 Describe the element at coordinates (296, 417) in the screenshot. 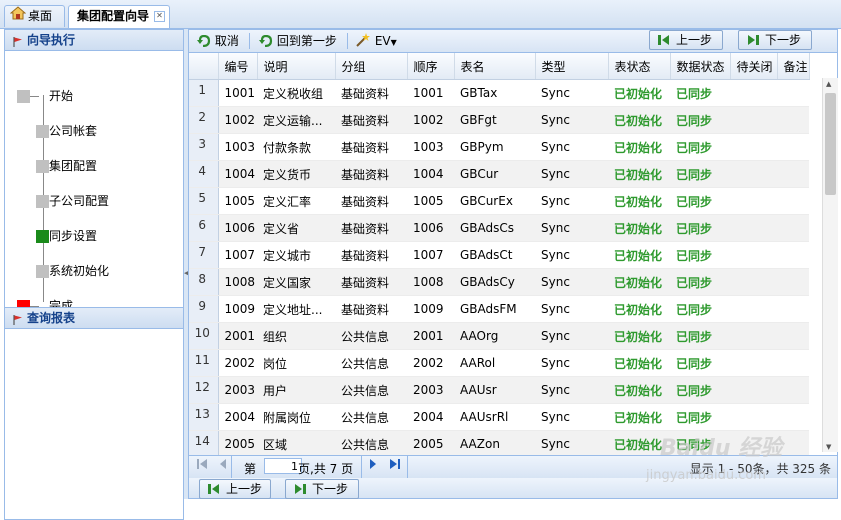

I see `table-cell: 附属岗位` at that location.